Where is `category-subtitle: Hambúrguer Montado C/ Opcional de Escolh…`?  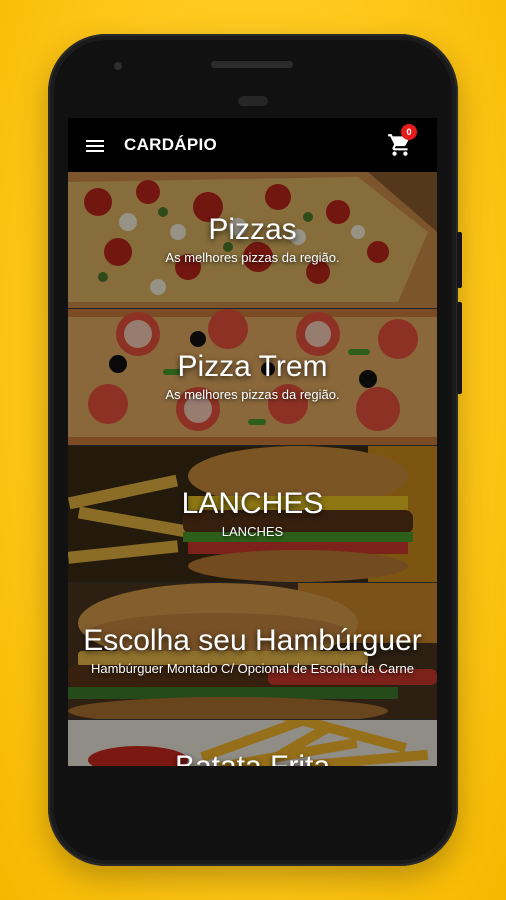
category-subtitle: Hambúrguer Montado C/ Opcional de Escolh… is located at coordinates (252, 668).